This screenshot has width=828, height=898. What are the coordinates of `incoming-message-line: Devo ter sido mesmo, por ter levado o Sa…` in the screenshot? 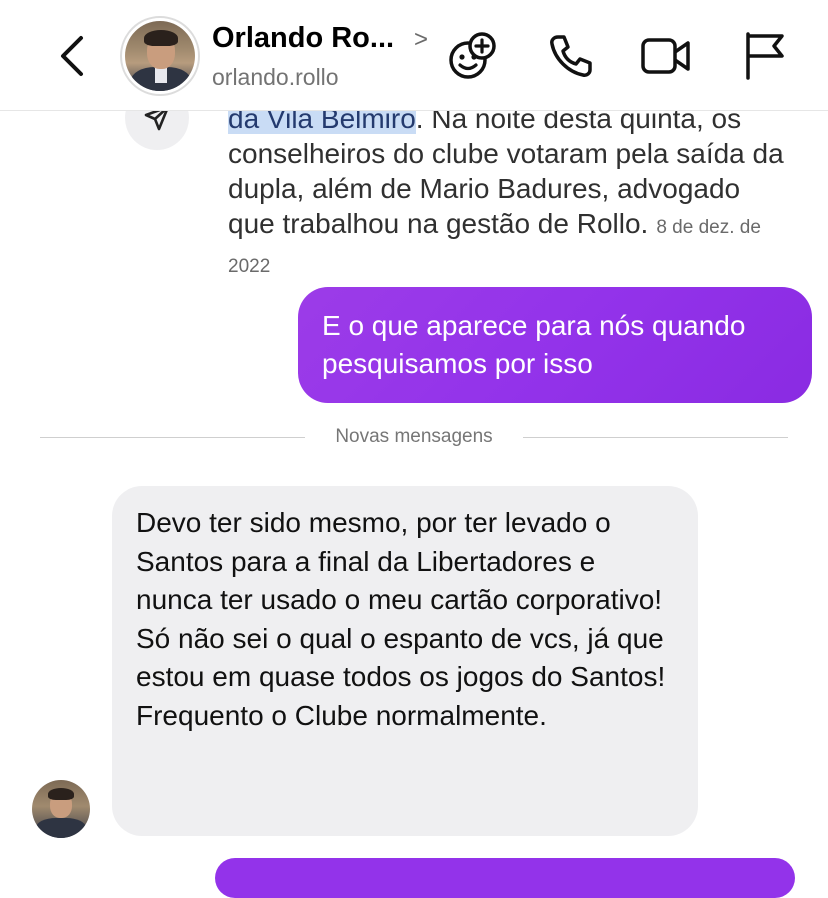 It's located at (399, 561).